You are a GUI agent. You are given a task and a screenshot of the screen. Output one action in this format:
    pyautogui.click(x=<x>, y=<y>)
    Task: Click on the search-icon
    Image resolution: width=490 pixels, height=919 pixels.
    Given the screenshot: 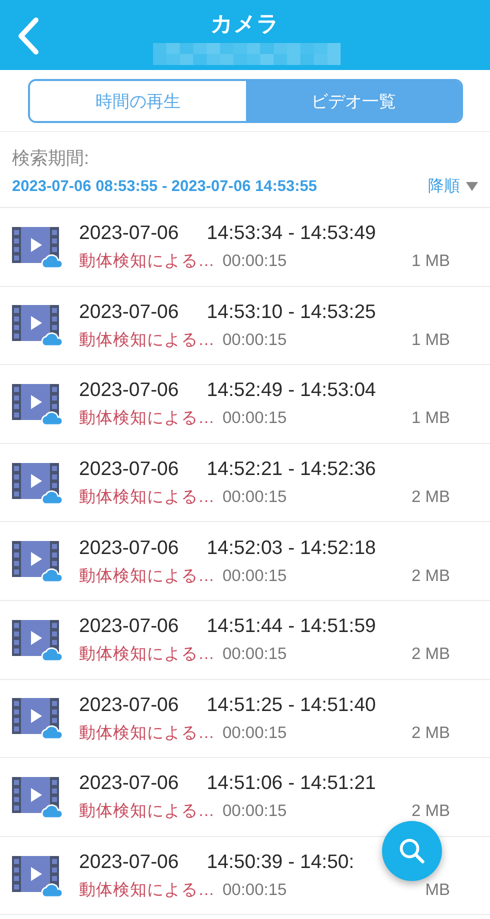 What is the action you would take?
    pyautogui.click(x=412, y=851)
    